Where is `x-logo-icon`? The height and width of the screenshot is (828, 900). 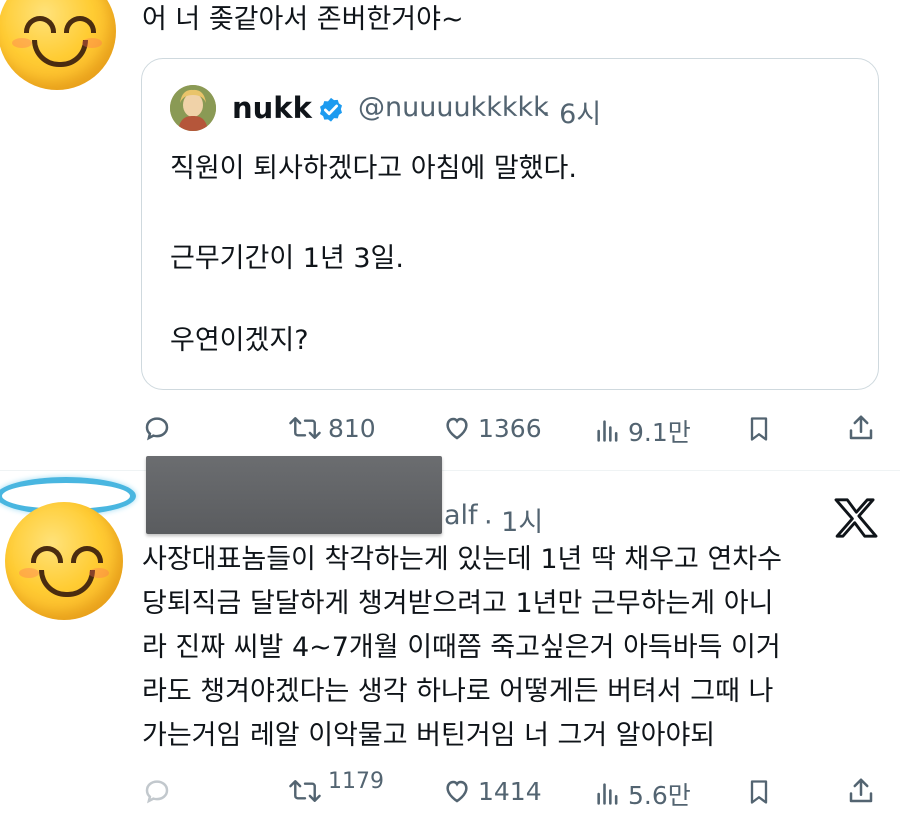 x-logo-icon is located at coordinates (856, 518).